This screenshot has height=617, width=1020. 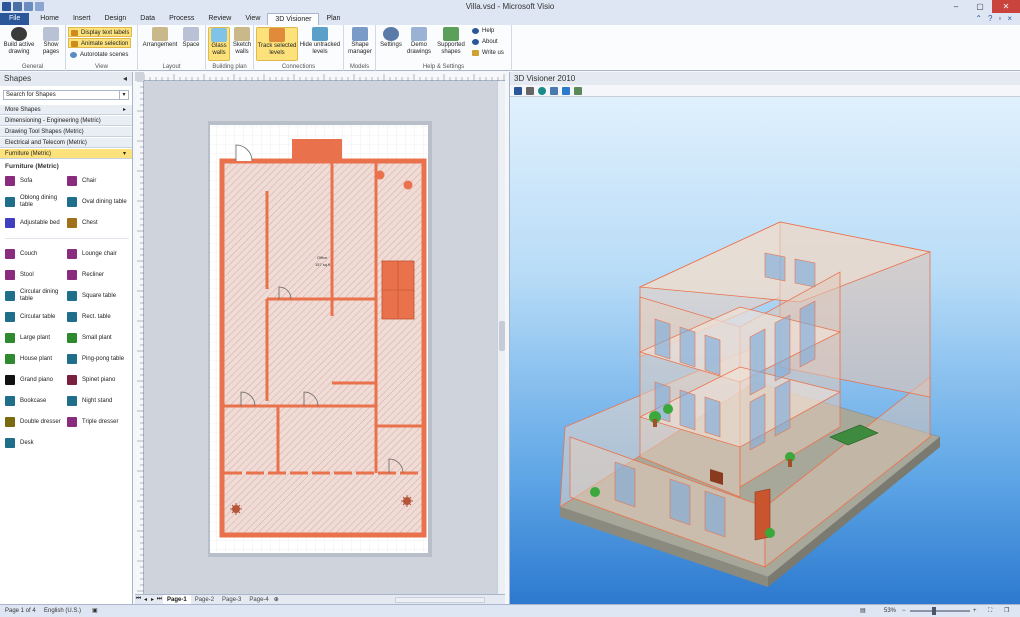 I want to click on tab-plan: Plan, so click(x=333, y=19).